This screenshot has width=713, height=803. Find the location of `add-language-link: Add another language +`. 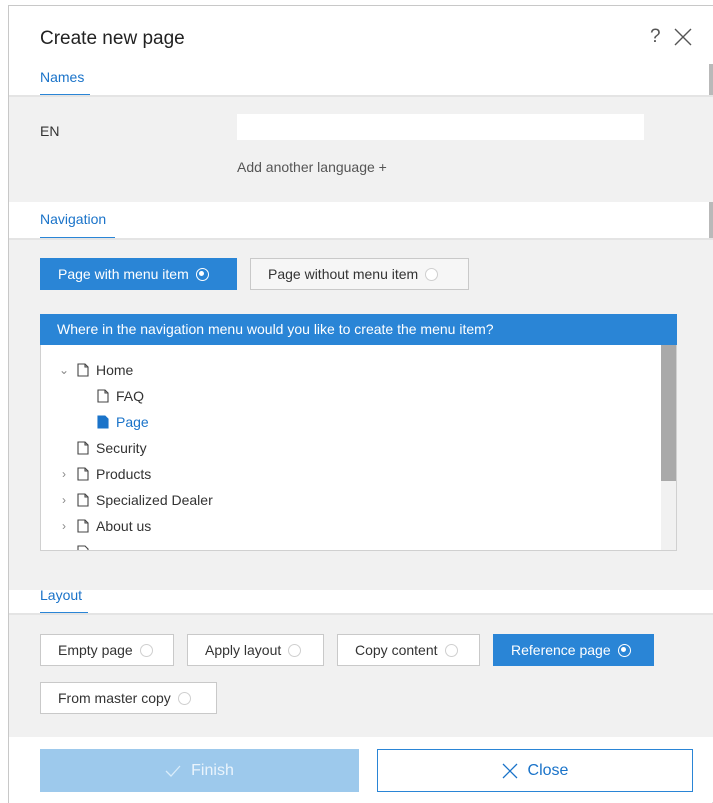

add-language-link: Add another language + is located at coordinates (312, 167).